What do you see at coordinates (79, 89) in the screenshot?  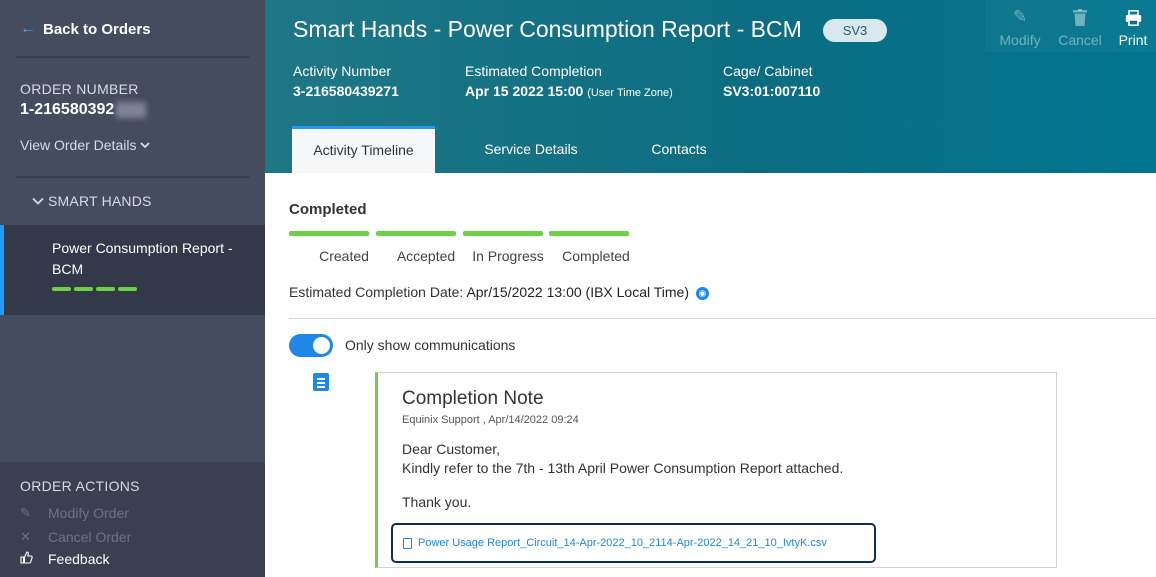 I see `order-number-label: ORDER NUMBER` at bounding box center [79, 89].